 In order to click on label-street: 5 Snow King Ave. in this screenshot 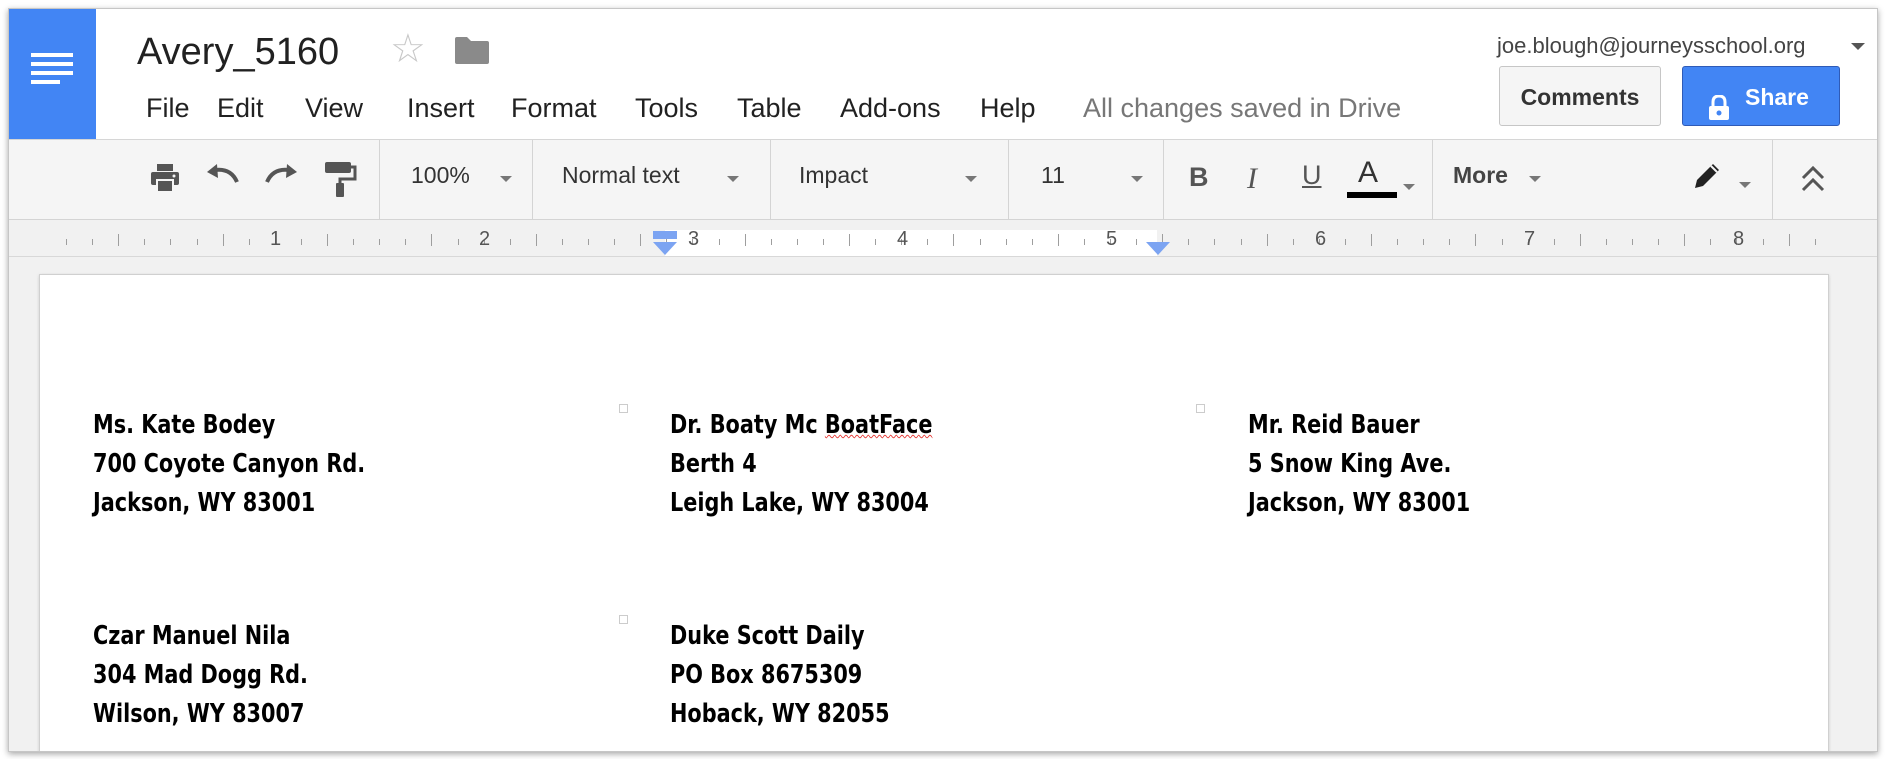, I will do `click(1350, 464)`.